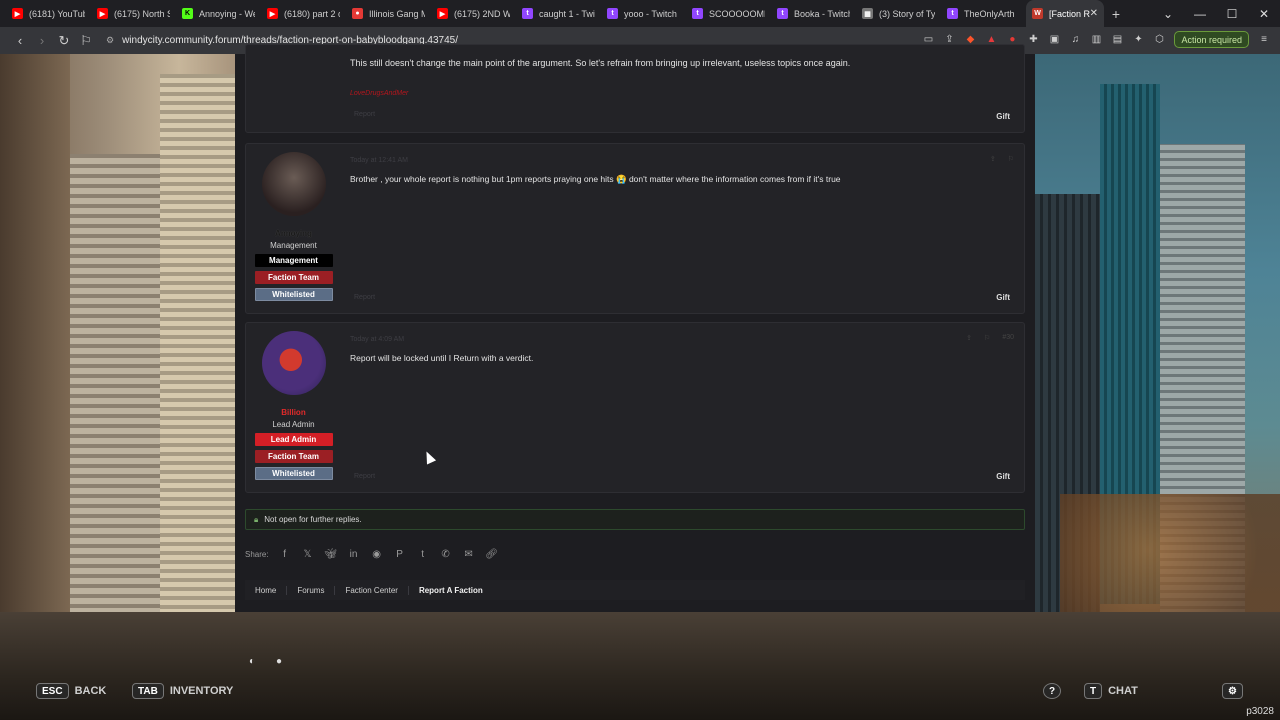  Describe the element at coordinates (1235, 691) in the screenshot. I see `hud-settings: ⚙` at that location.